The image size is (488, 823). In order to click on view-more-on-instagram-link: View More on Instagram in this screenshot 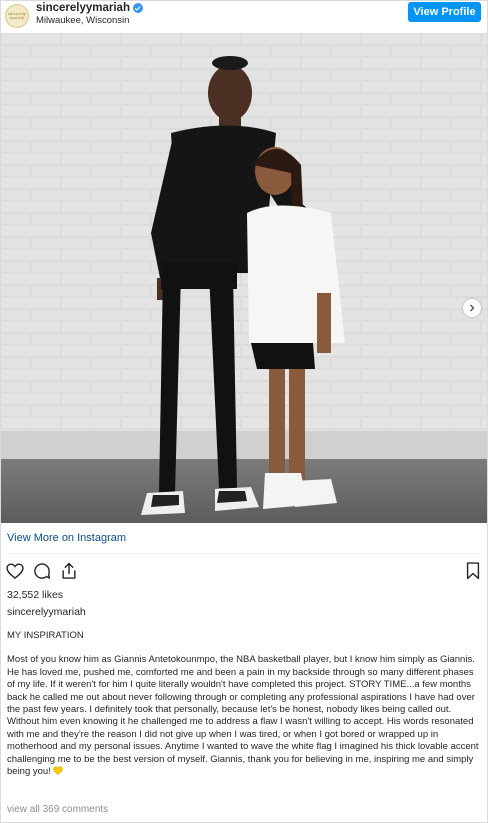, I will do `click(66, 538)`.